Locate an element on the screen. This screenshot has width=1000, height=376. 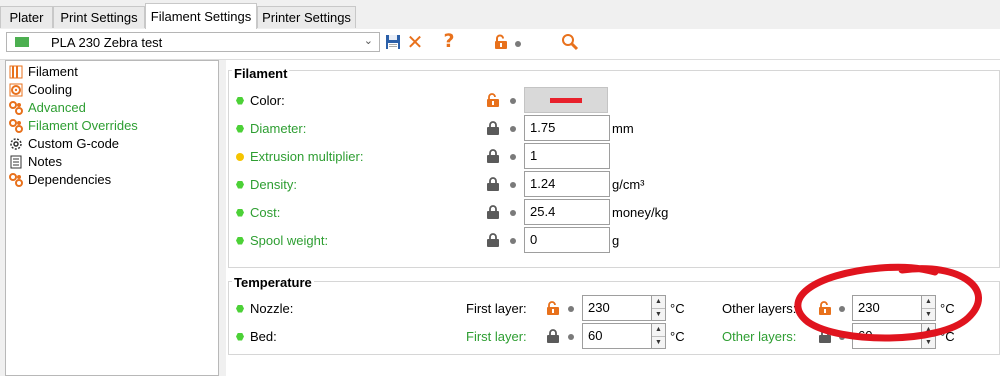
sidebar-item-label: Filament Overrides is located at coordinates (83, 125).